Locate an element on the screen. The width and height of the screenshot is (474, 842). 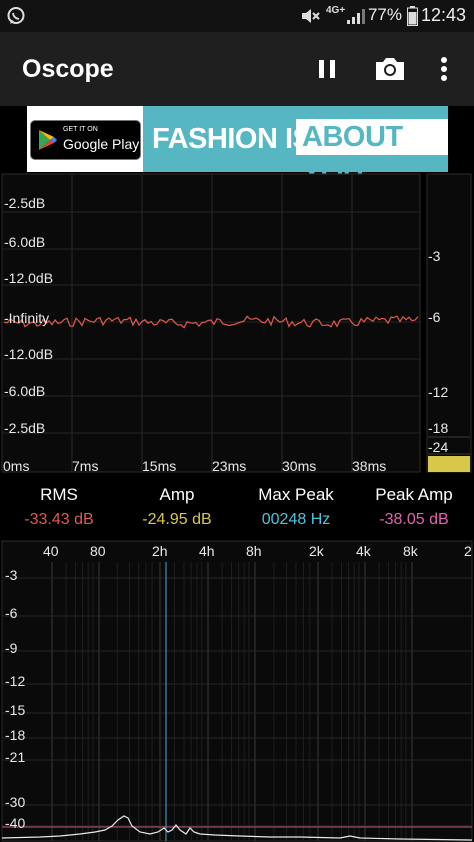
freq-label: 2h is located at coordinates (160, 551).